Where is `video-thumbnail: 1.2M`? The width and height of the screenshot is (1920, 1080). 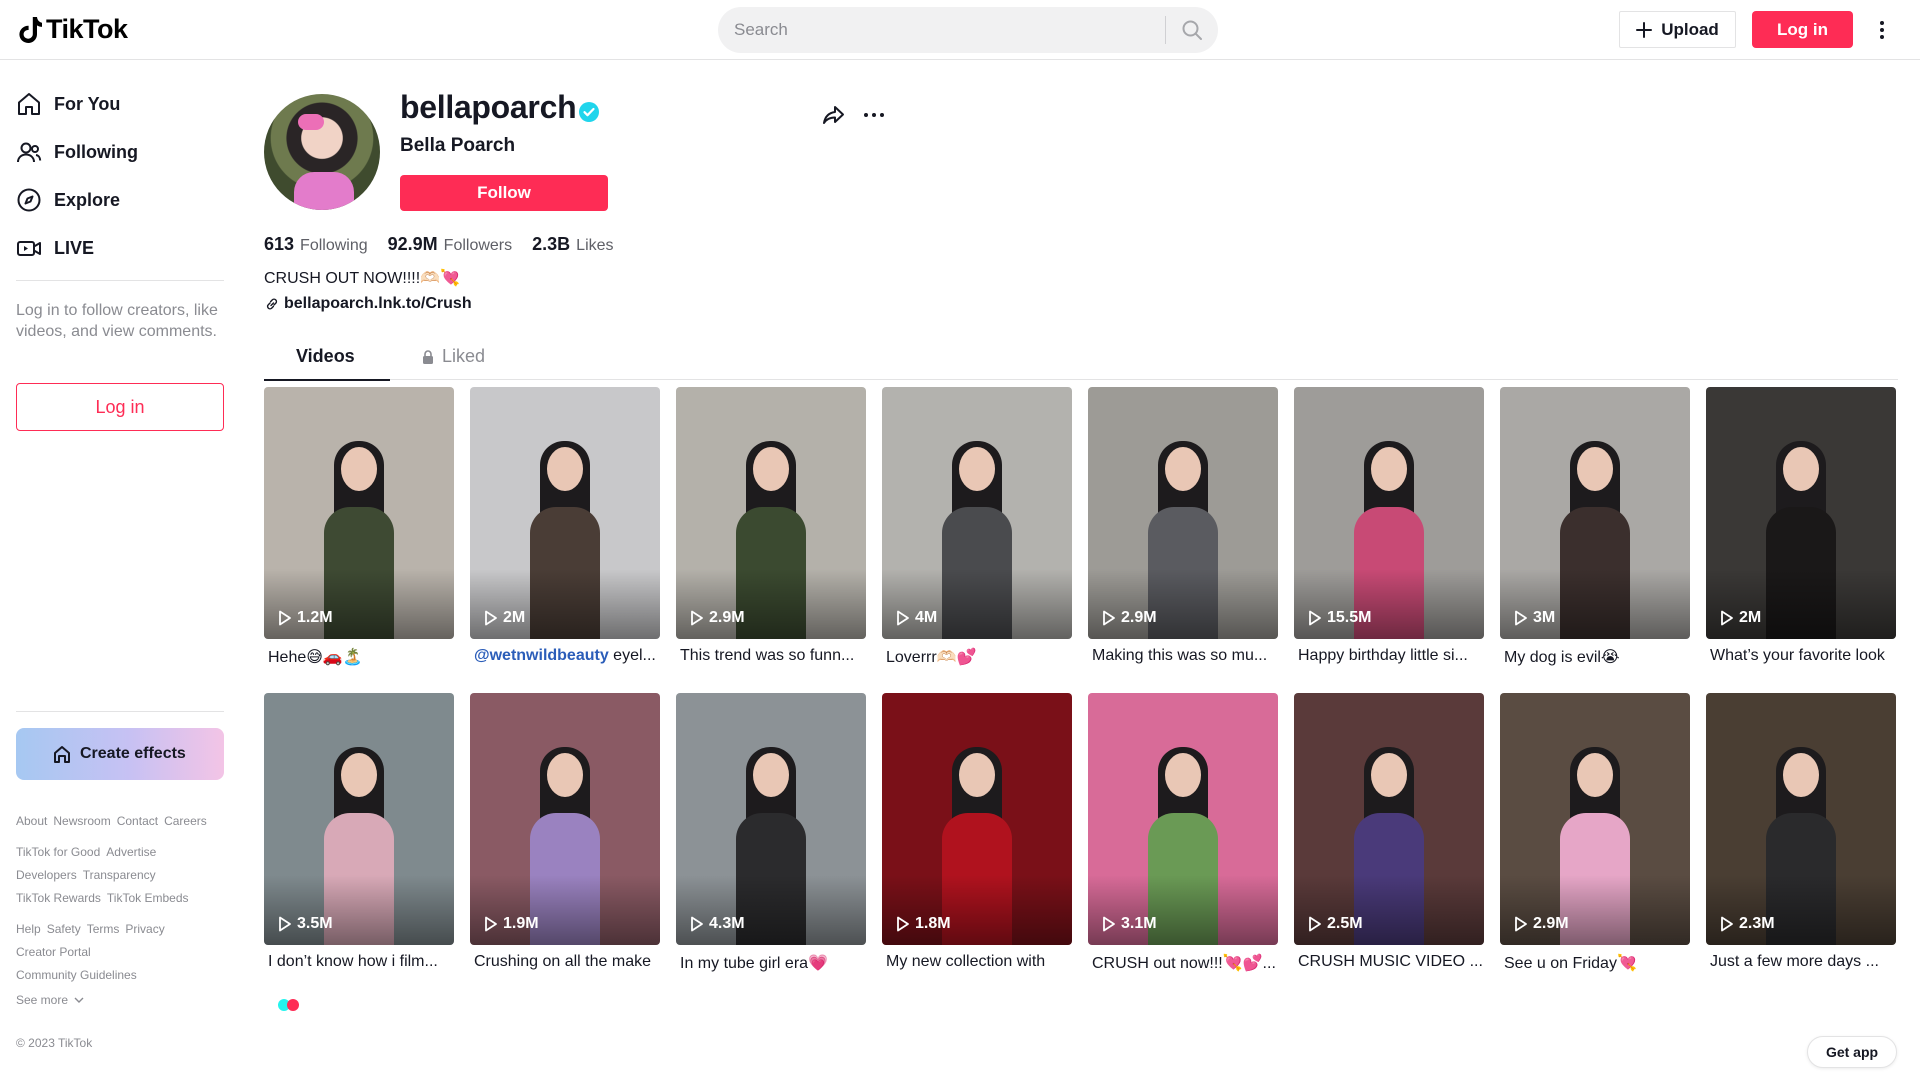 video-thumbnail: 1.2M is located at coordinates (359, 513).